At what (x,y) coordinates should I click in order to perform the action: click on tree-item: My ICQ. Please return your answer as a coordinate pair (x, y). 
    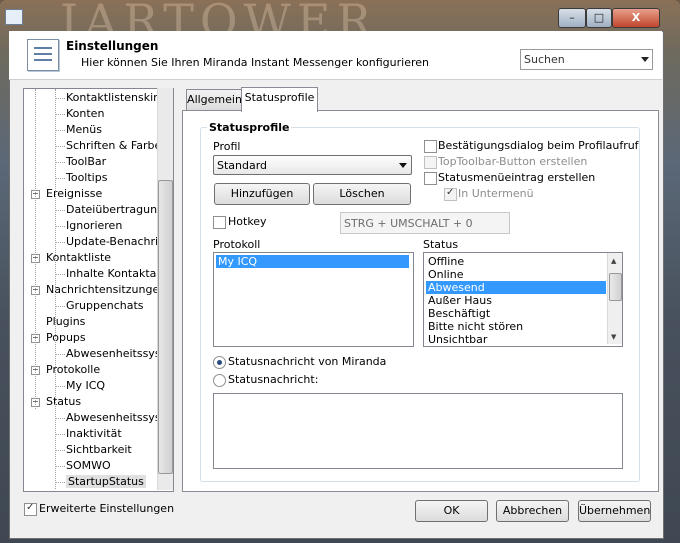
    Looking at the image, I should click on (85, 385).